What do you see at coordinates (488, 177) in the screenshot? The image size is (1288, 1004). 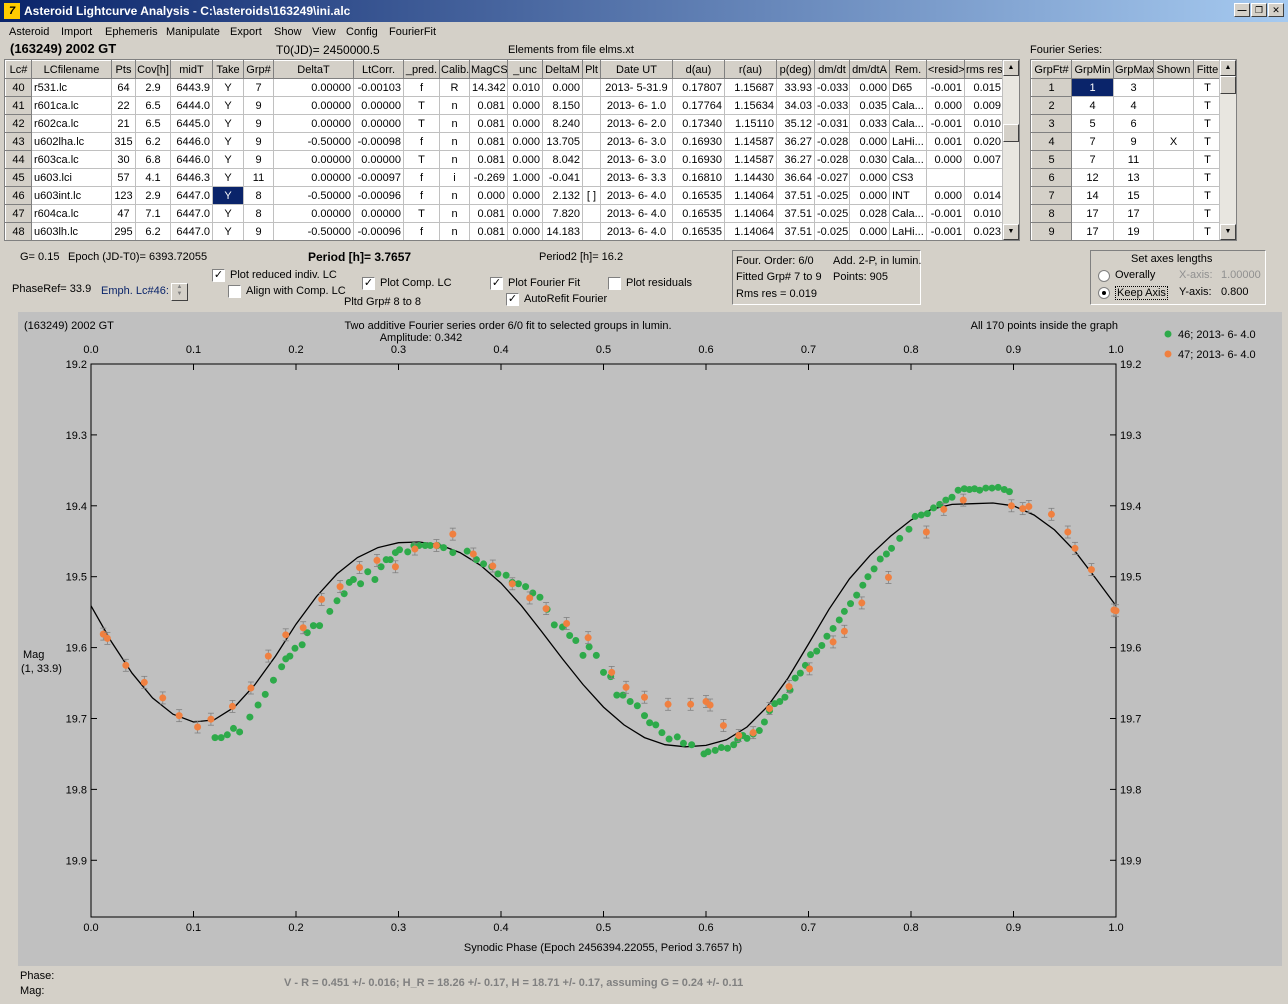 I see `table-cell: -0.269` at bounding box center [488, 177].